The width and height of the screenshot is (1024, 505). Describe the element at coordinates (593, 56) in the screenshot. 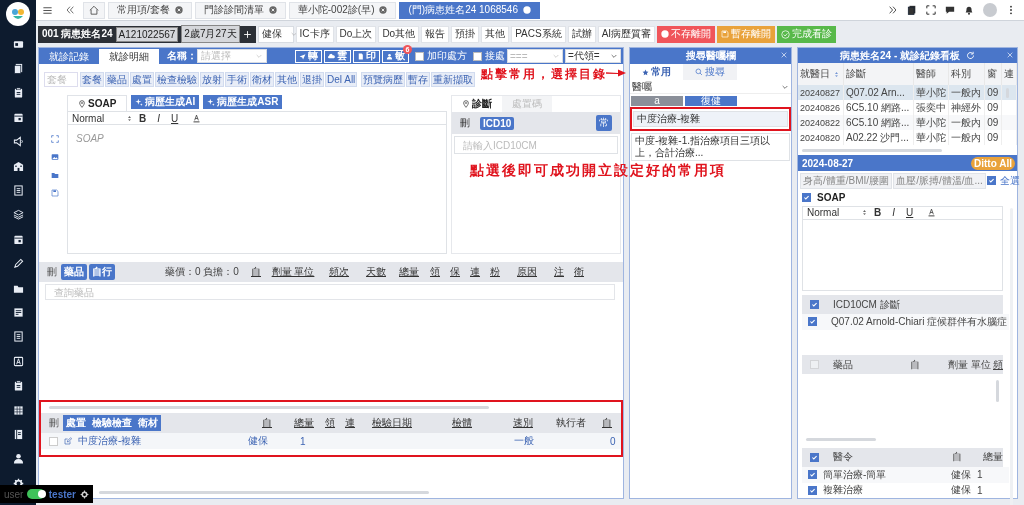

I see `select-field: =代領=` at that location.